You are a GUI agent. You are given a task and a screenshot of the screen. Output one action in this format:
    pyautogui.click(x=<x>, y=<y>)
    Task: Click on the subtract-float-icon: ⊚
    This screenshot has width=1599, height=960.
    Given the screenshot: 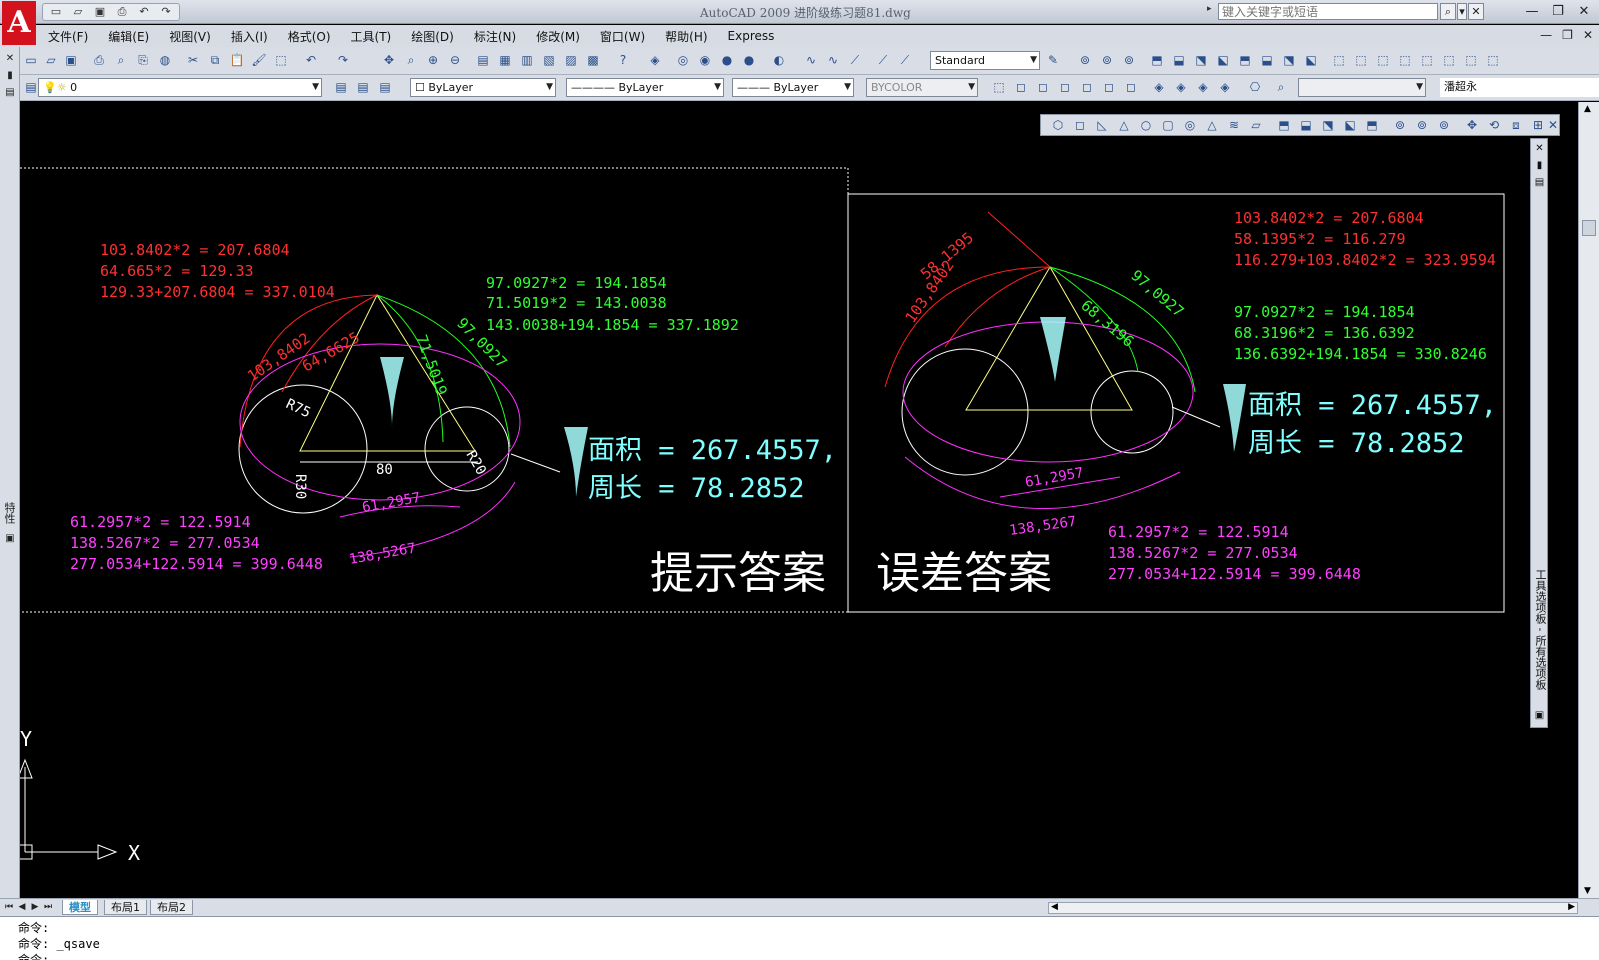 What is the action you would take?
    pyautogui.click(x=1422, y=125)
    